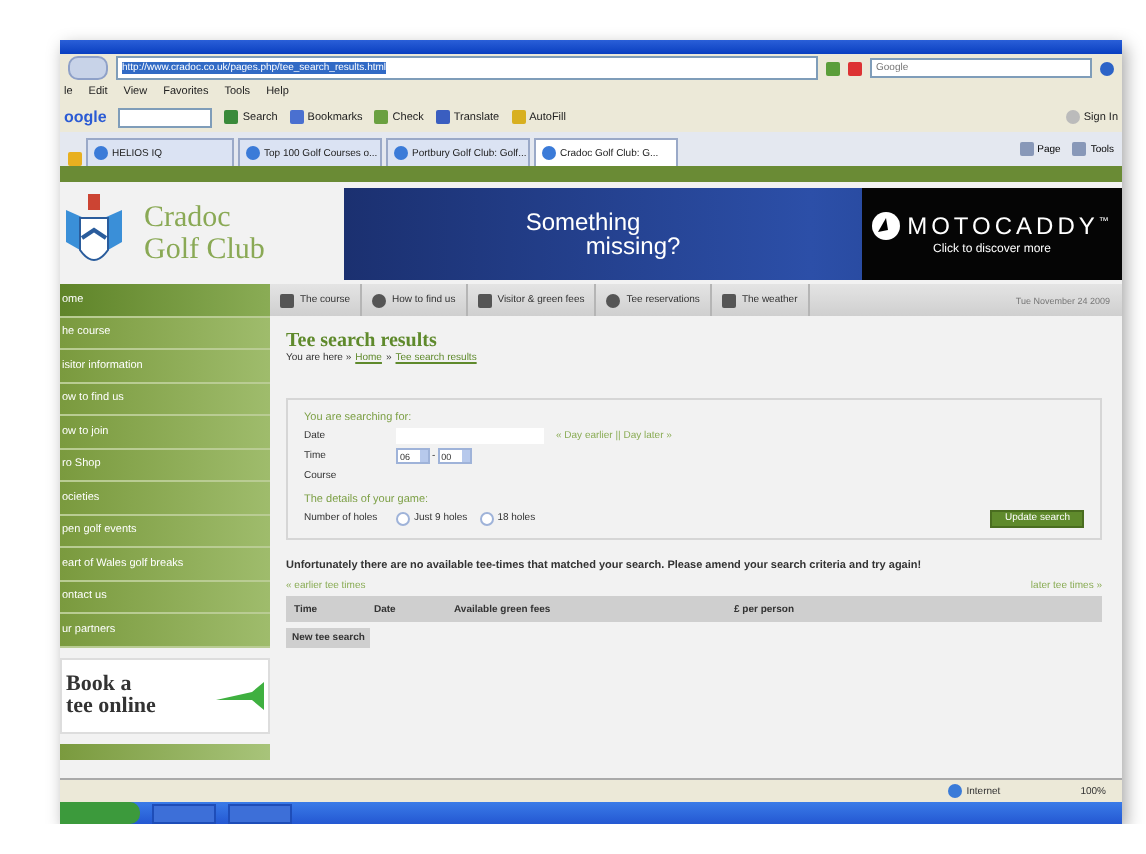 Image resolution: width=1146 pixels, height=854 pixels. I want to click on start-button, so click(100, 813).